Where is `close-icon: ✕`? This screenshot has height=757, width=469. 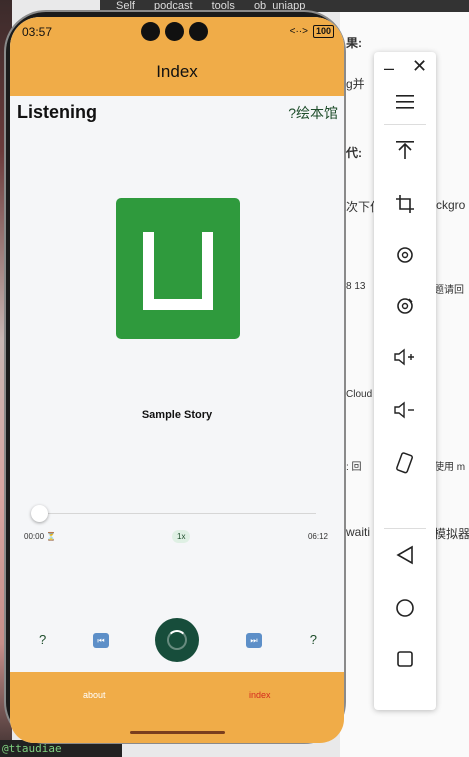 close-icon: ✕ is located at coordinates (419, 66).